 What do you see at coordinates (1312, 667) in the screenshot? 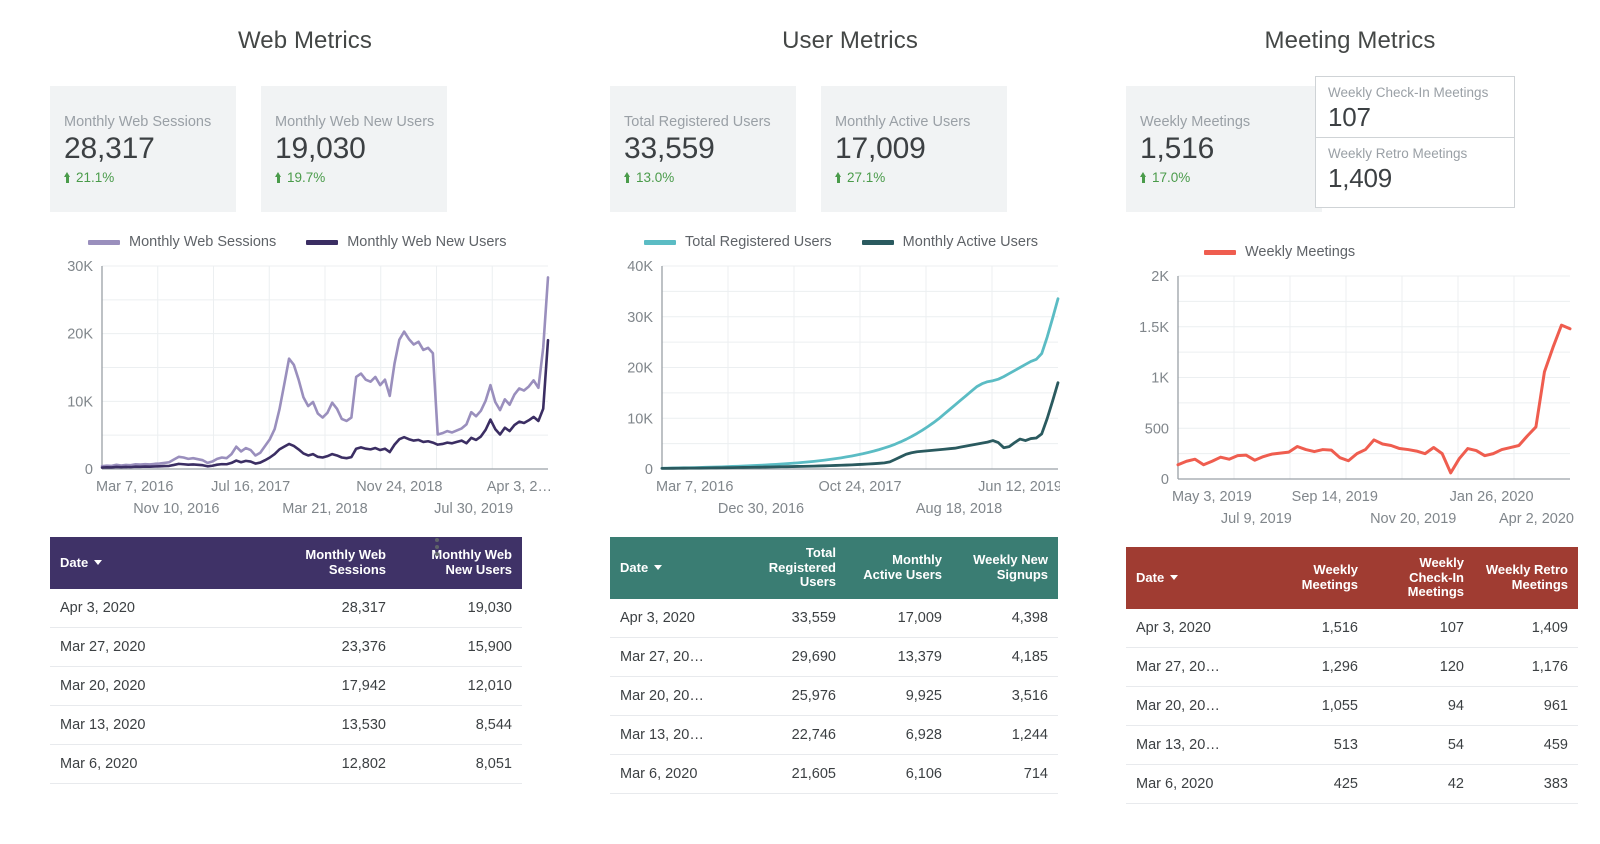
I see `cell-metric: 1,296` at bounding box center [1312, 667].